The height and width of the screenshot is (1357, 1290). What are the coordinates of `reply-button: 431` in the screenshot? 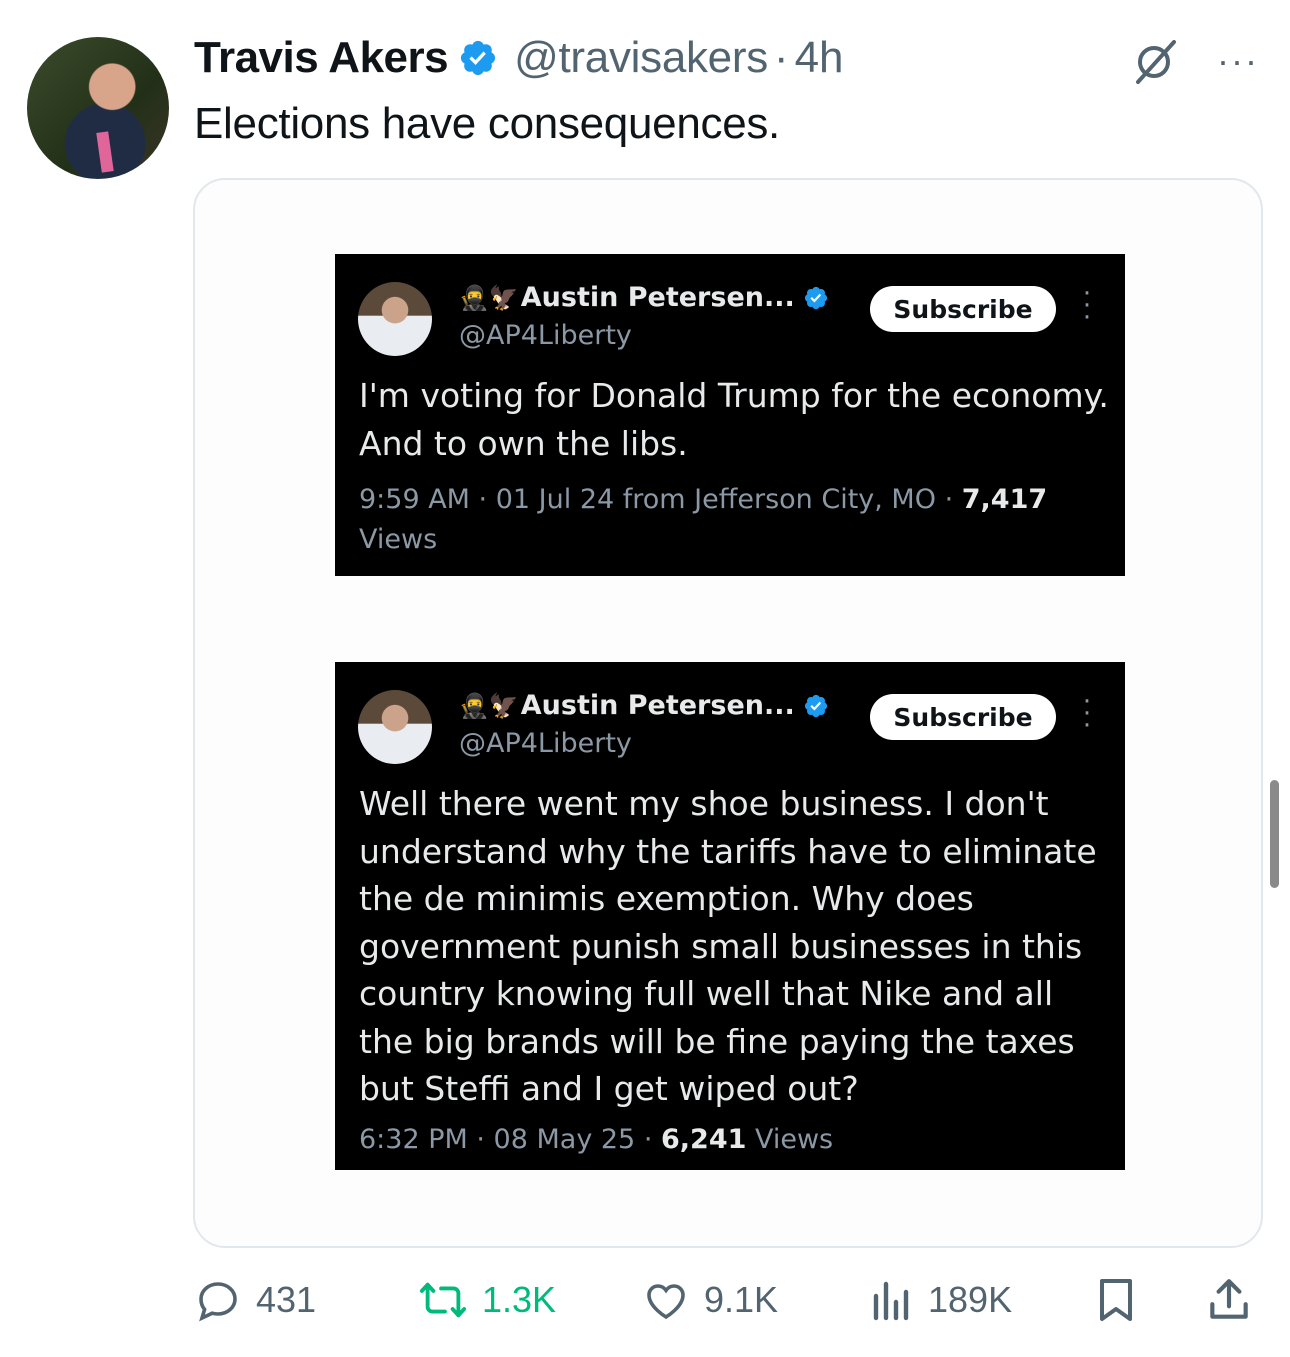 It's located at (255, 1300).